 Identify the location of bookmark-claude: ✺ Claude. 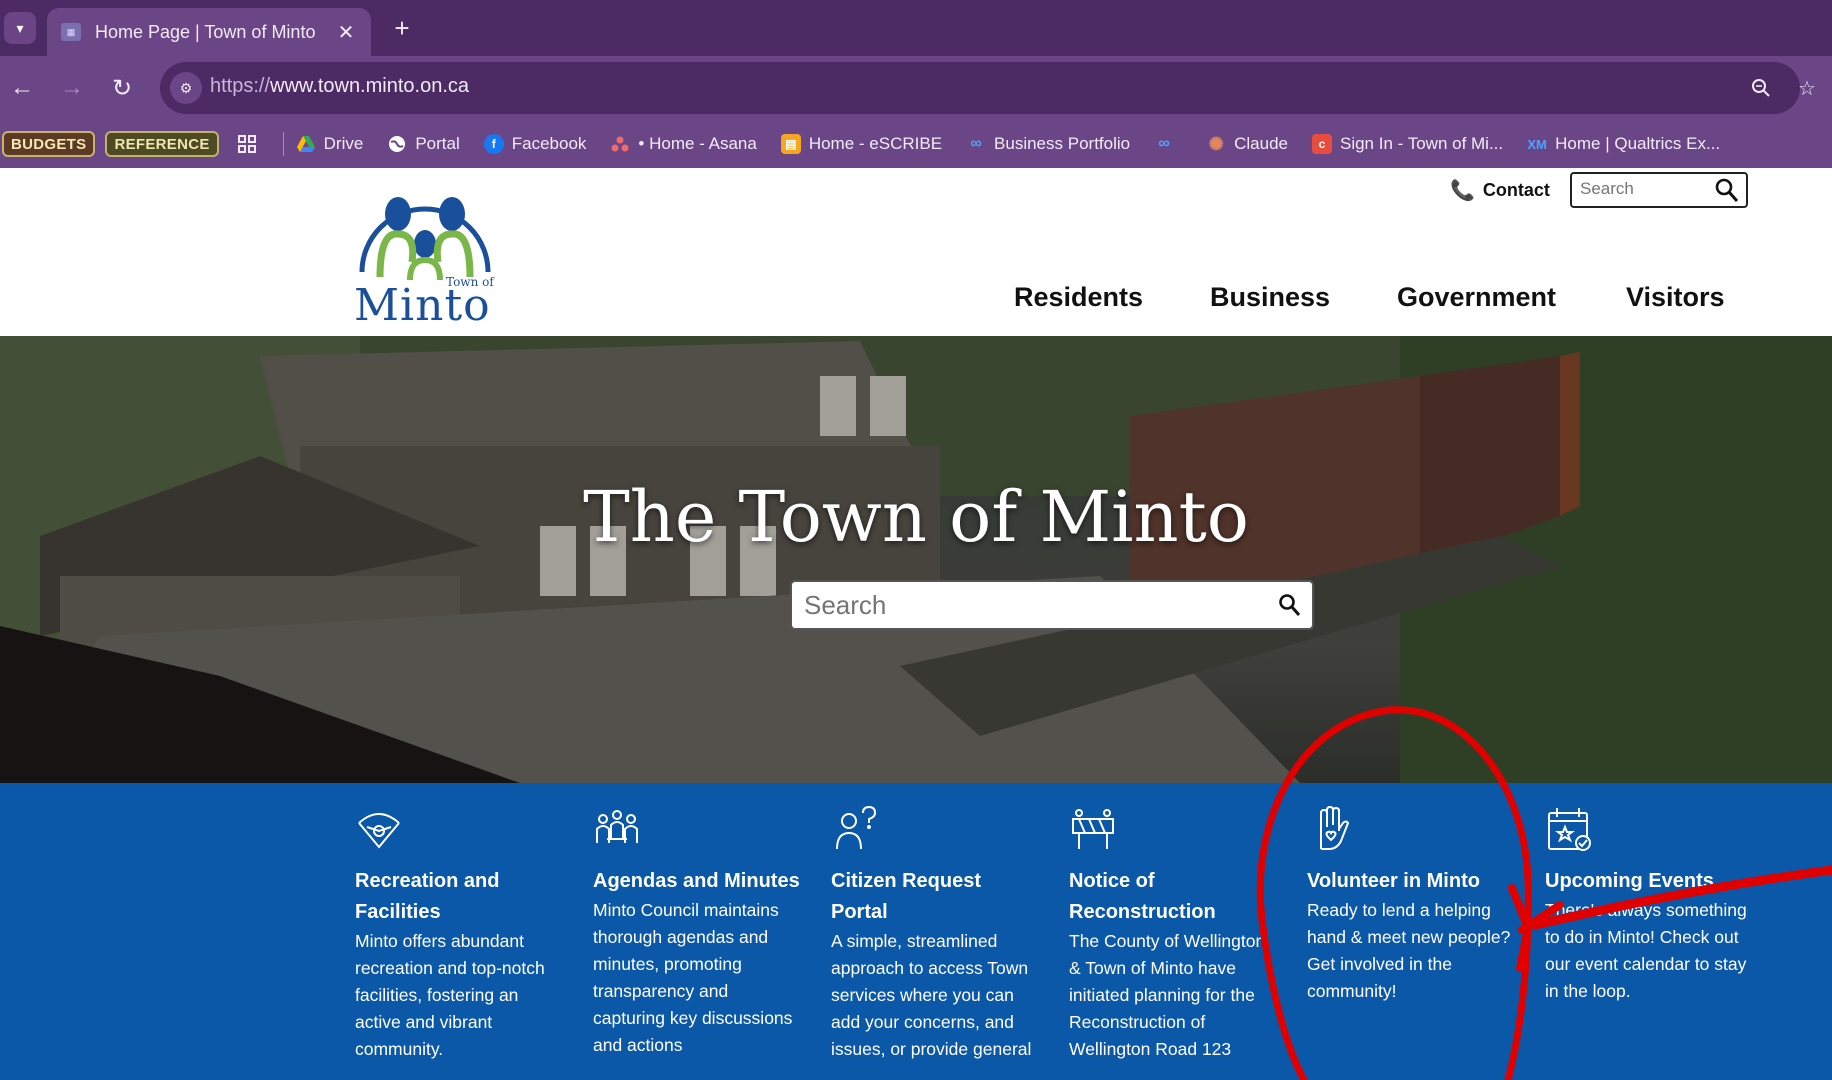
(1247, 144).